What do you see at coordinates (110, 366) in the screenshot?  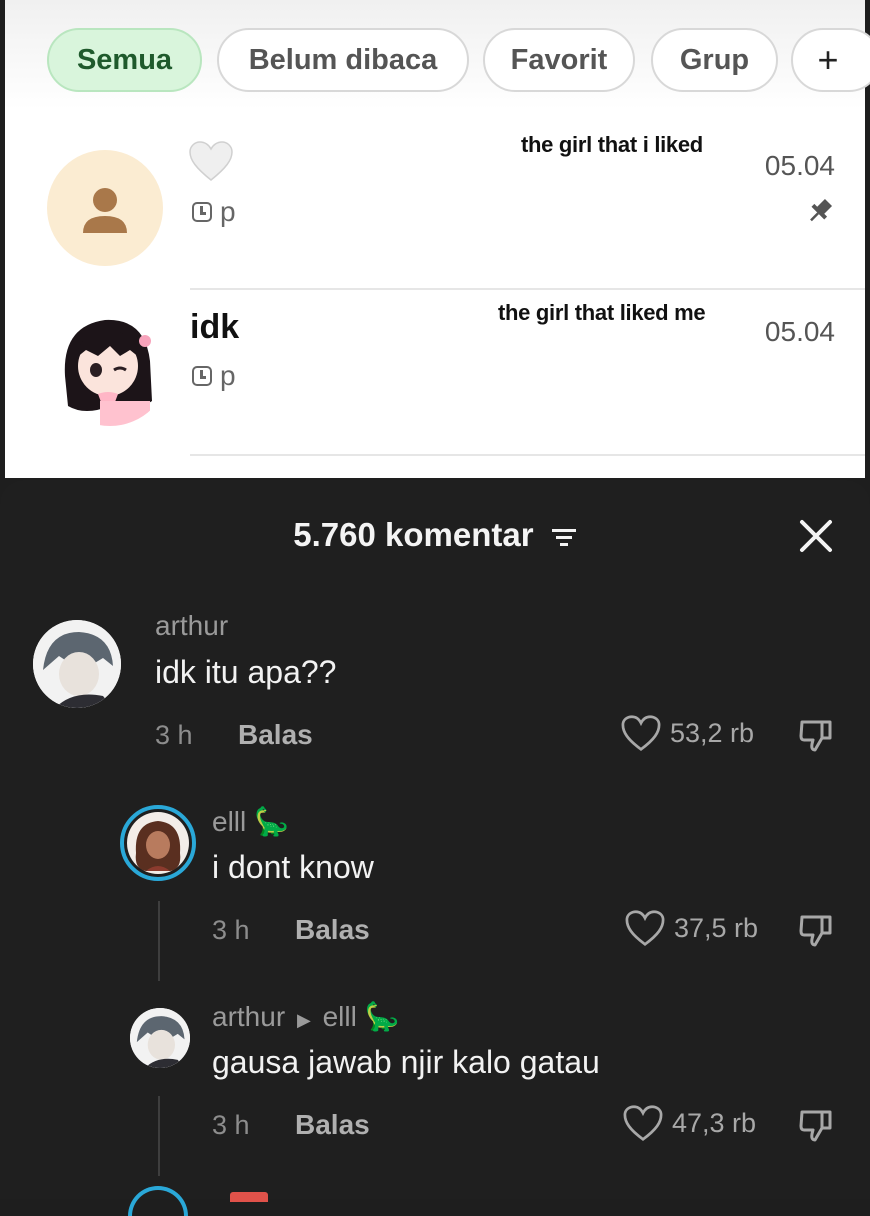 I see `anime-girl-avatar` at bounding box center [110, 366].